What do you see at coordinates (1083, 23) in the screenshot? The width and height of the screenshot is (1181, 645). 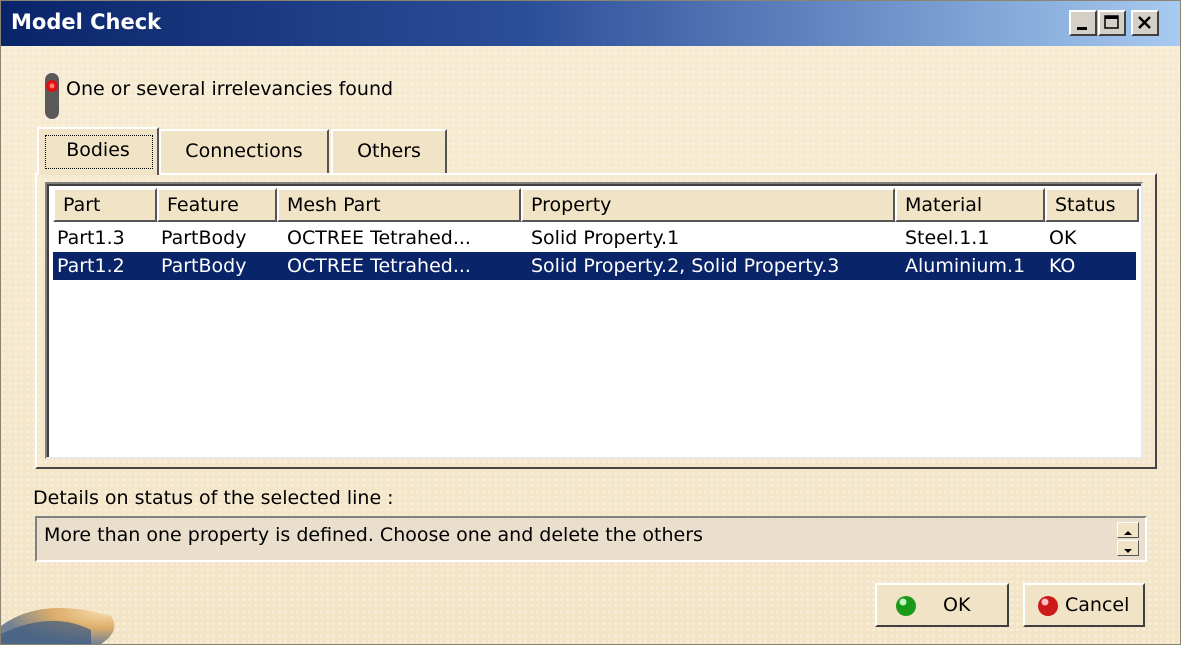 I see `minimize-button` at bounding box center [1083, 23].